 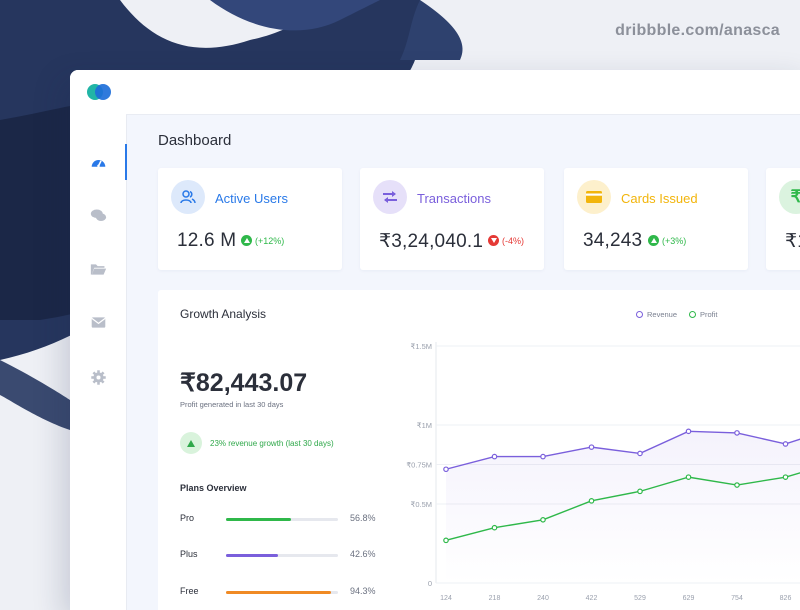 I want to click on sidebar-item-files, so click(x=98, y=269).